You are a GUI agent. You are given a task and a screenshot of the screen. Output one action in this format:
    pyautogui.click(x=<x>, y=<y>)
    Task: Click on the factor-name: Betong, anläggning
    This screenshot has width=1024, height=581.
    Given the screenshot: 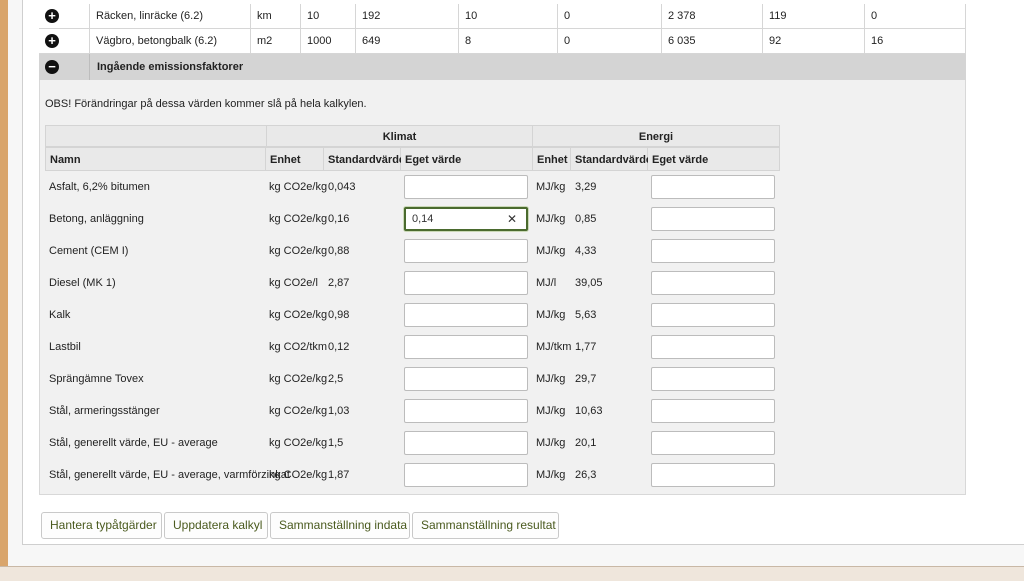 What is the action you would take?
    pyautogui.click(x=96, y=219)
    